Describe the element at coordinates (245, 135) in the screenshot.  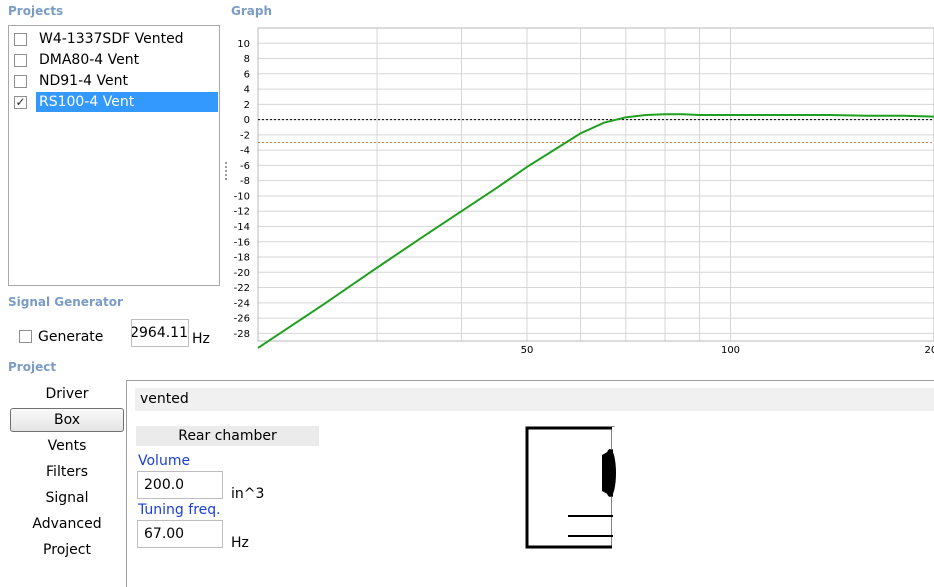
I see `y-tick-label: -2` at that location.